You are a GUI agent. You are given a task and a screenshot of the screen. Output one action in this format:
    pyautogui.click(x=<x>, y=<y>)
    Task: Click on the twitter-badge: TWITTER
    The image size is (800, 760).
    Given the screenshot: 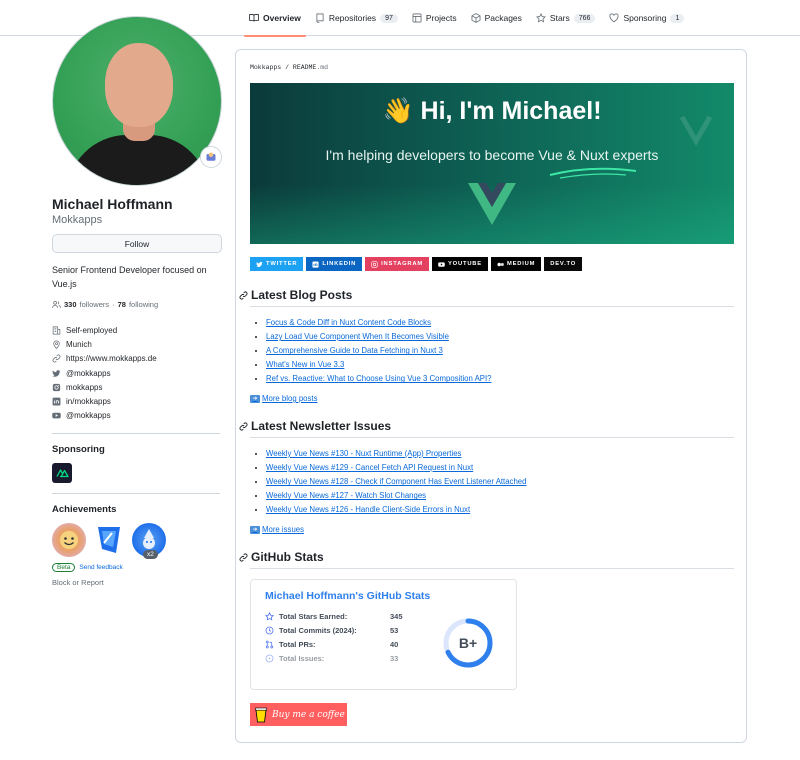 What is the action you would take?
    pyautogui.click(x=277, y=264)
    